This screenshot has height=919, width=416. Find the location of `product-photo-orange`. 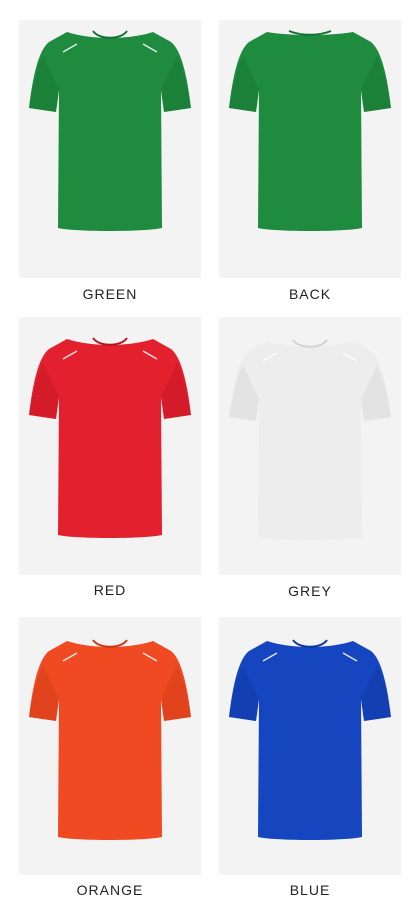

product-photo-orange is located at coordinates (110, 746).